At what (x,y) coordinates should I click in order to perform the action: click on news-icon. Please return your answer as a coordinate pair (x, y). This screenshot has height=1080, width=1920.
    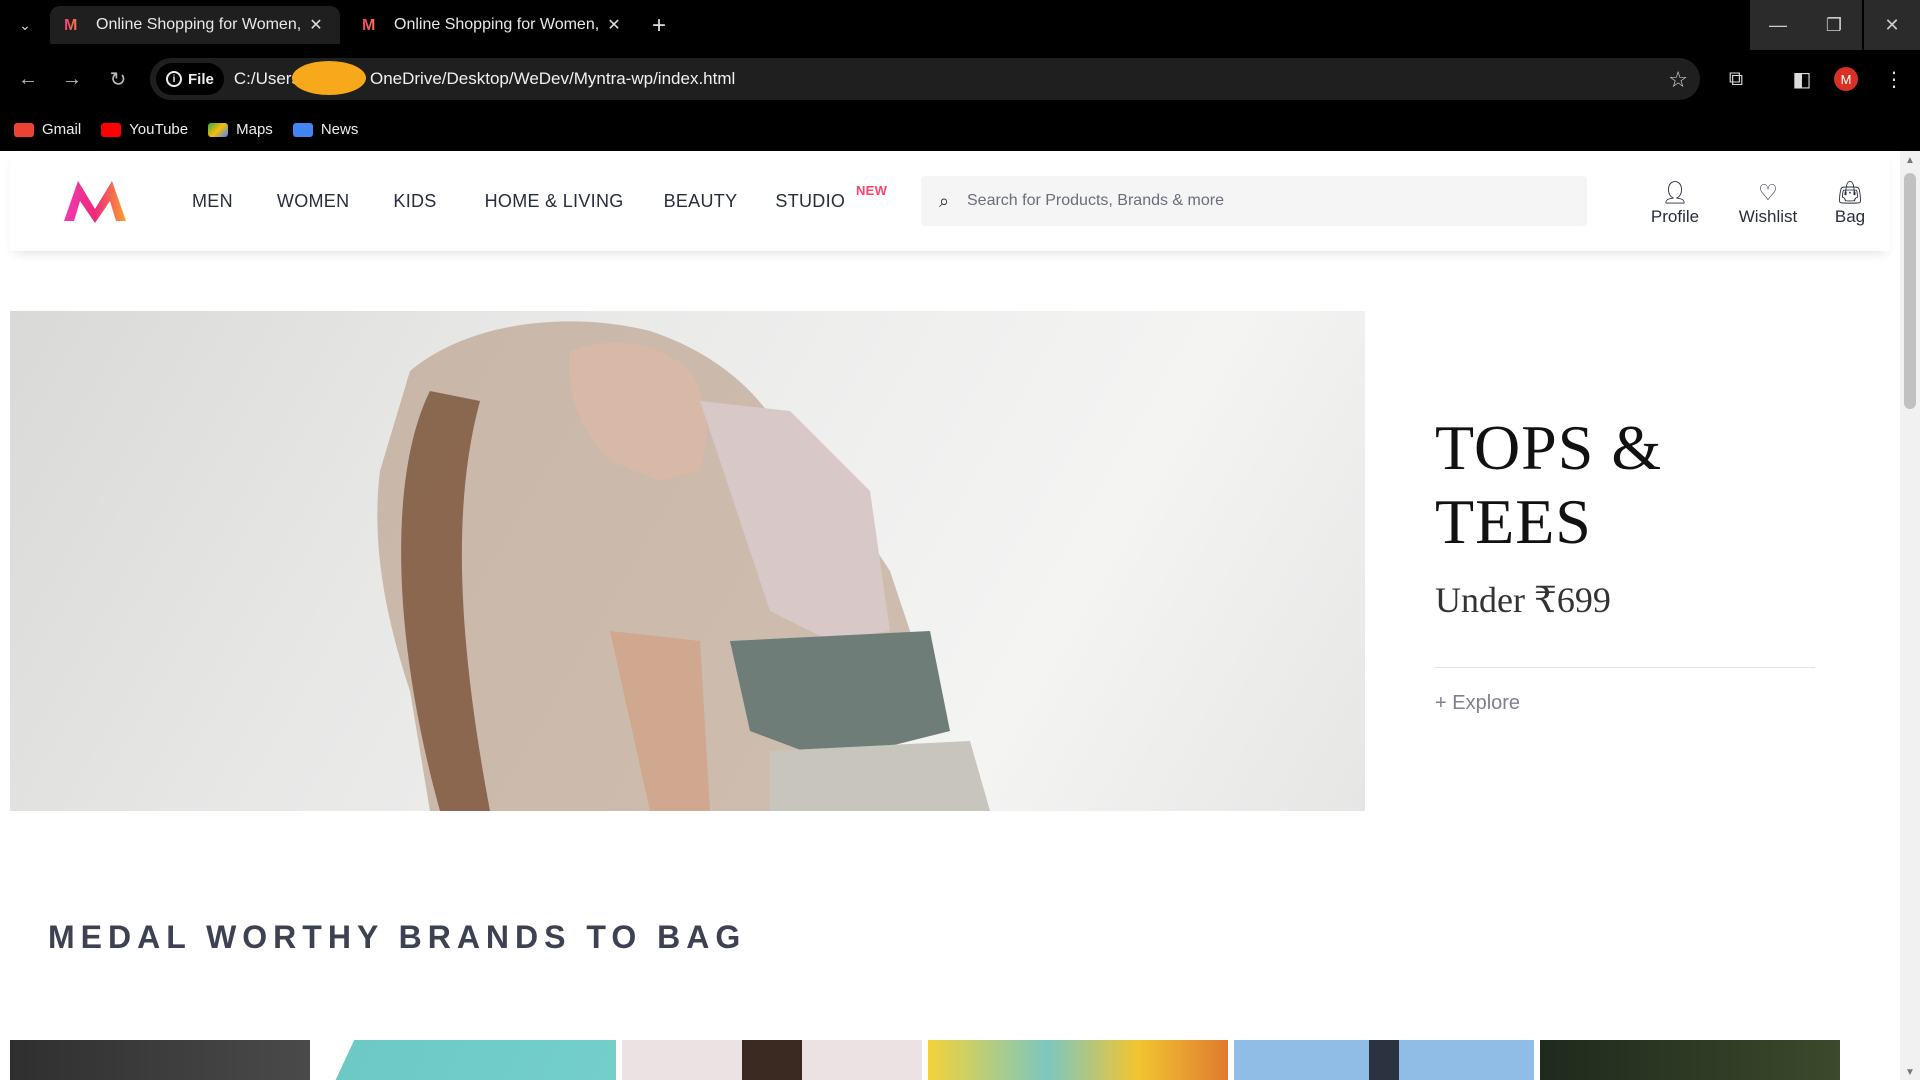
    Looking at the image, I should click on (302, 129).